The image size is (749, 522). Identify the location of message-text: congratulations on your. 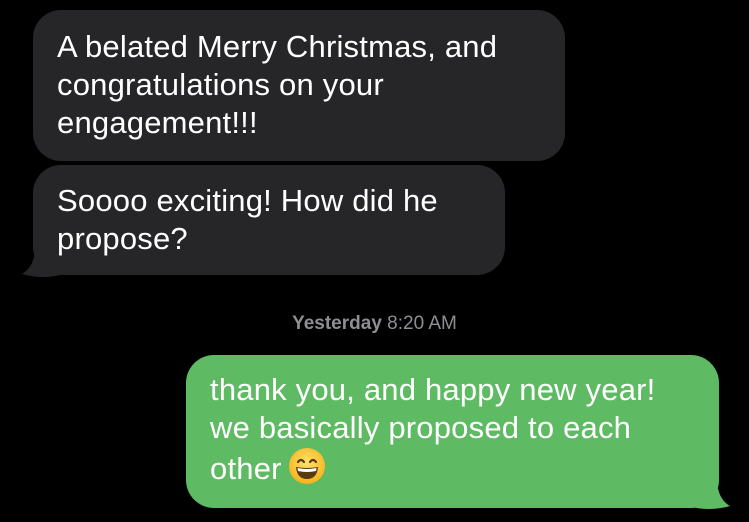
(220, 84).